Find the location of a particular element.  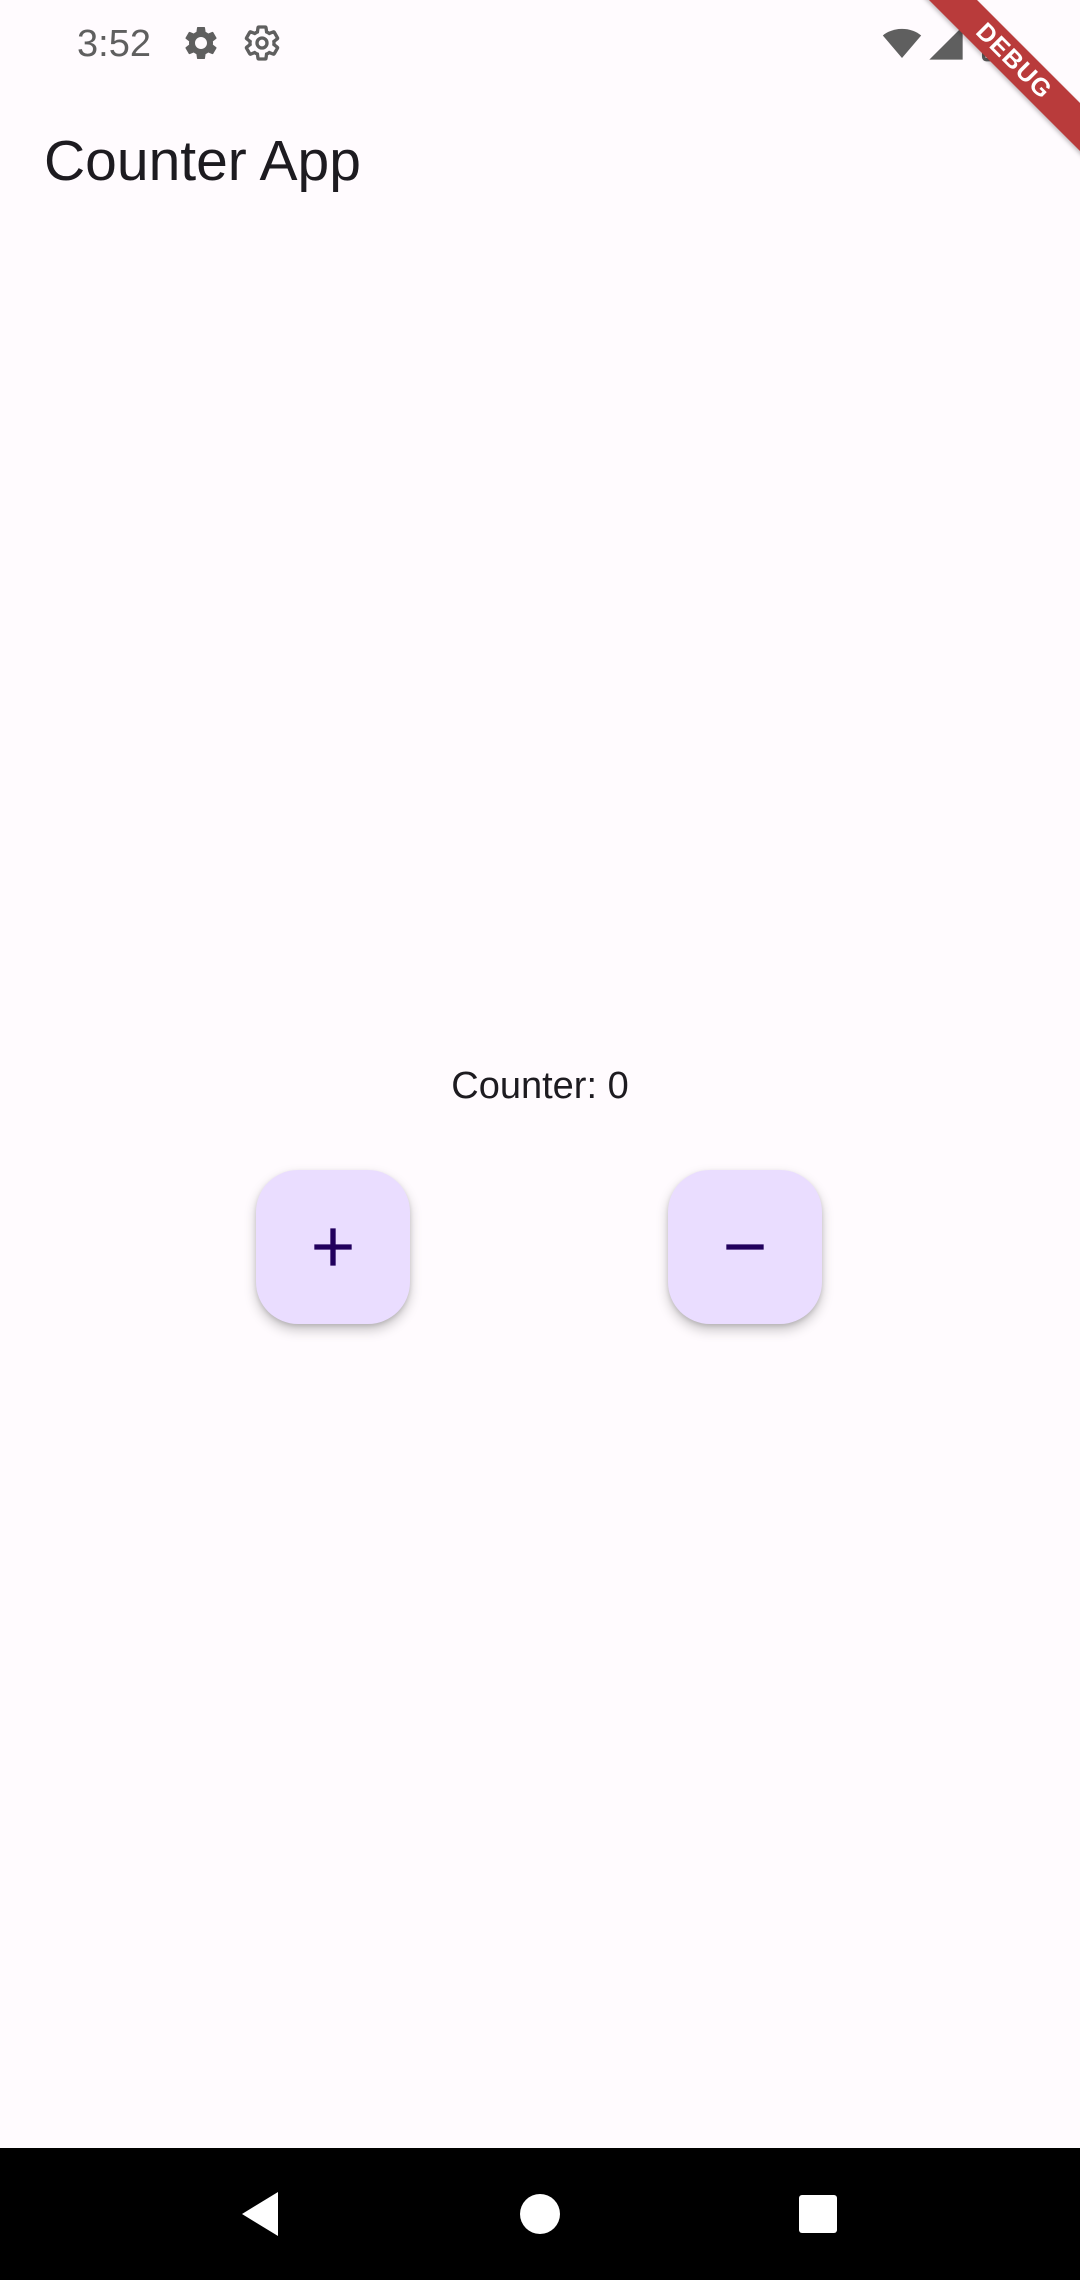

recents-icon is located at coordinates (818, 2214).